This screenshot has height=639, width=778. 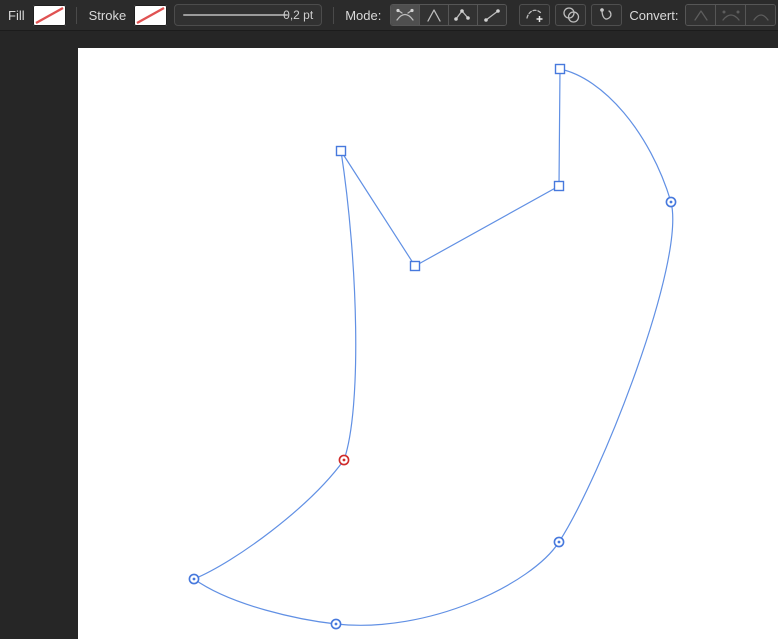 I want to click on edit-all-layers-button, so click(x=571, y=15).